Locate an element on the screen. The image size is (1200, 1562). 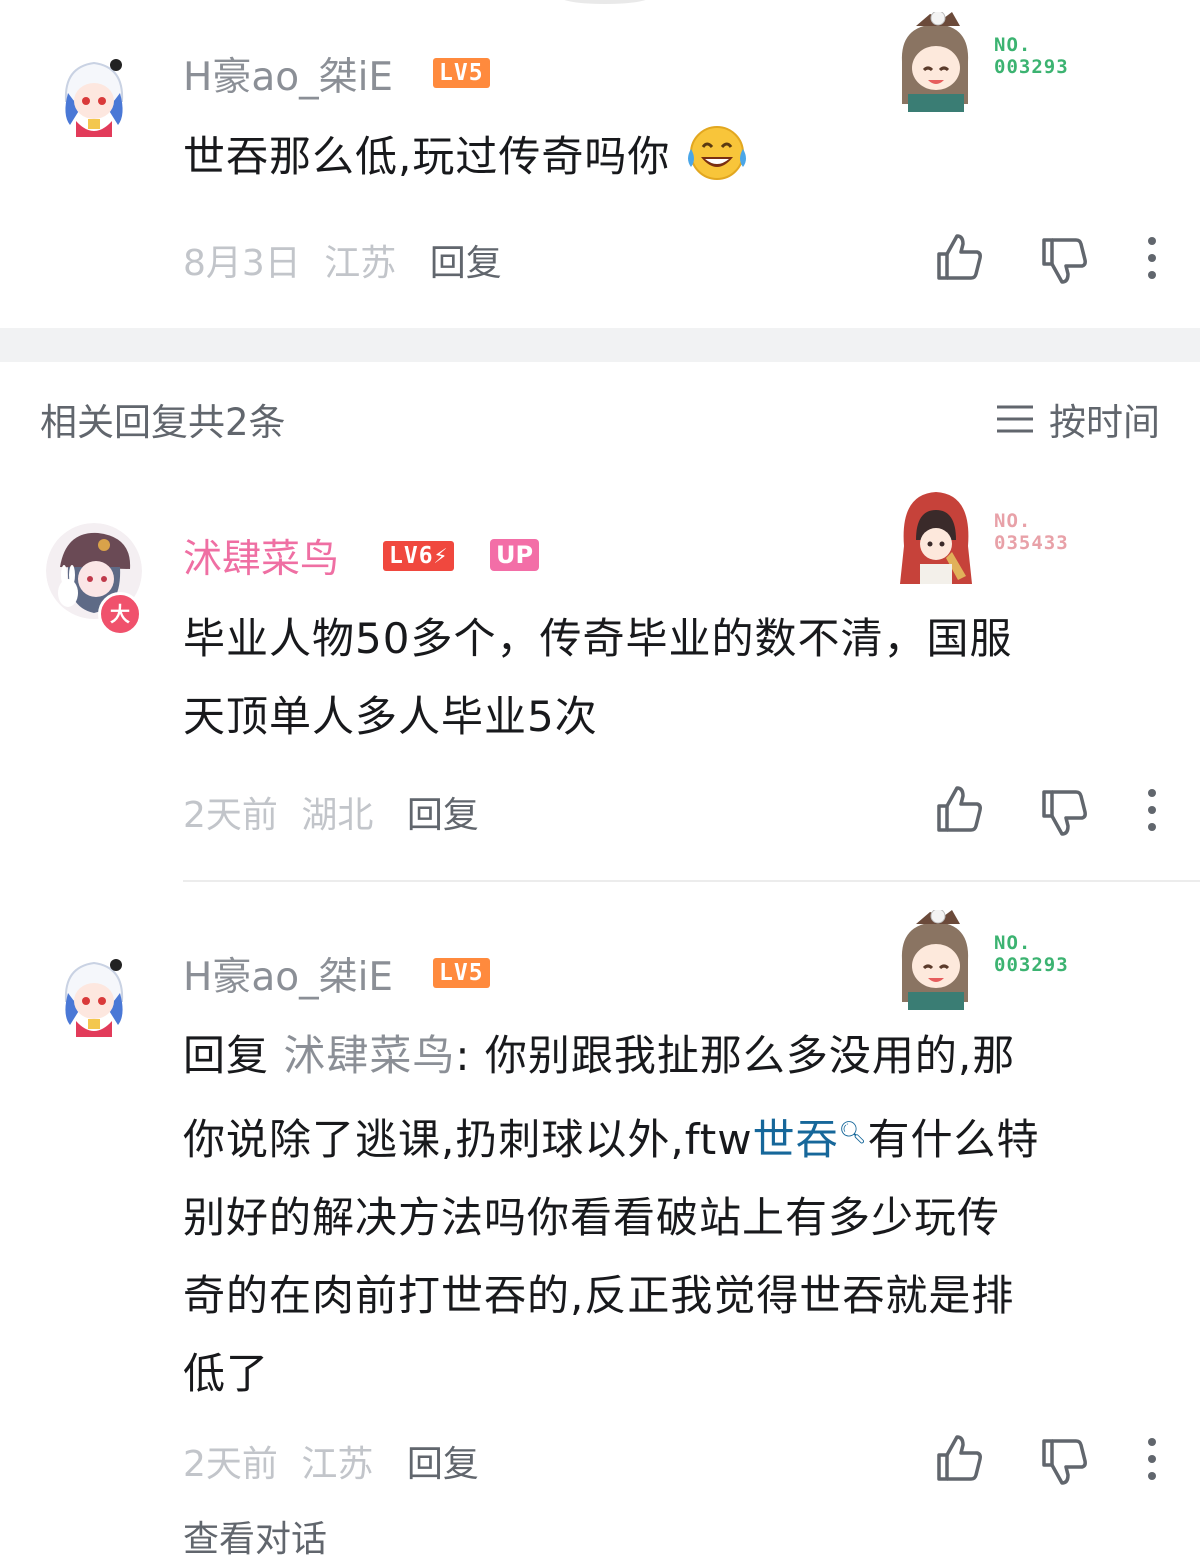
username: 沭肆菜鸟 is located at coordinates (261, 556).